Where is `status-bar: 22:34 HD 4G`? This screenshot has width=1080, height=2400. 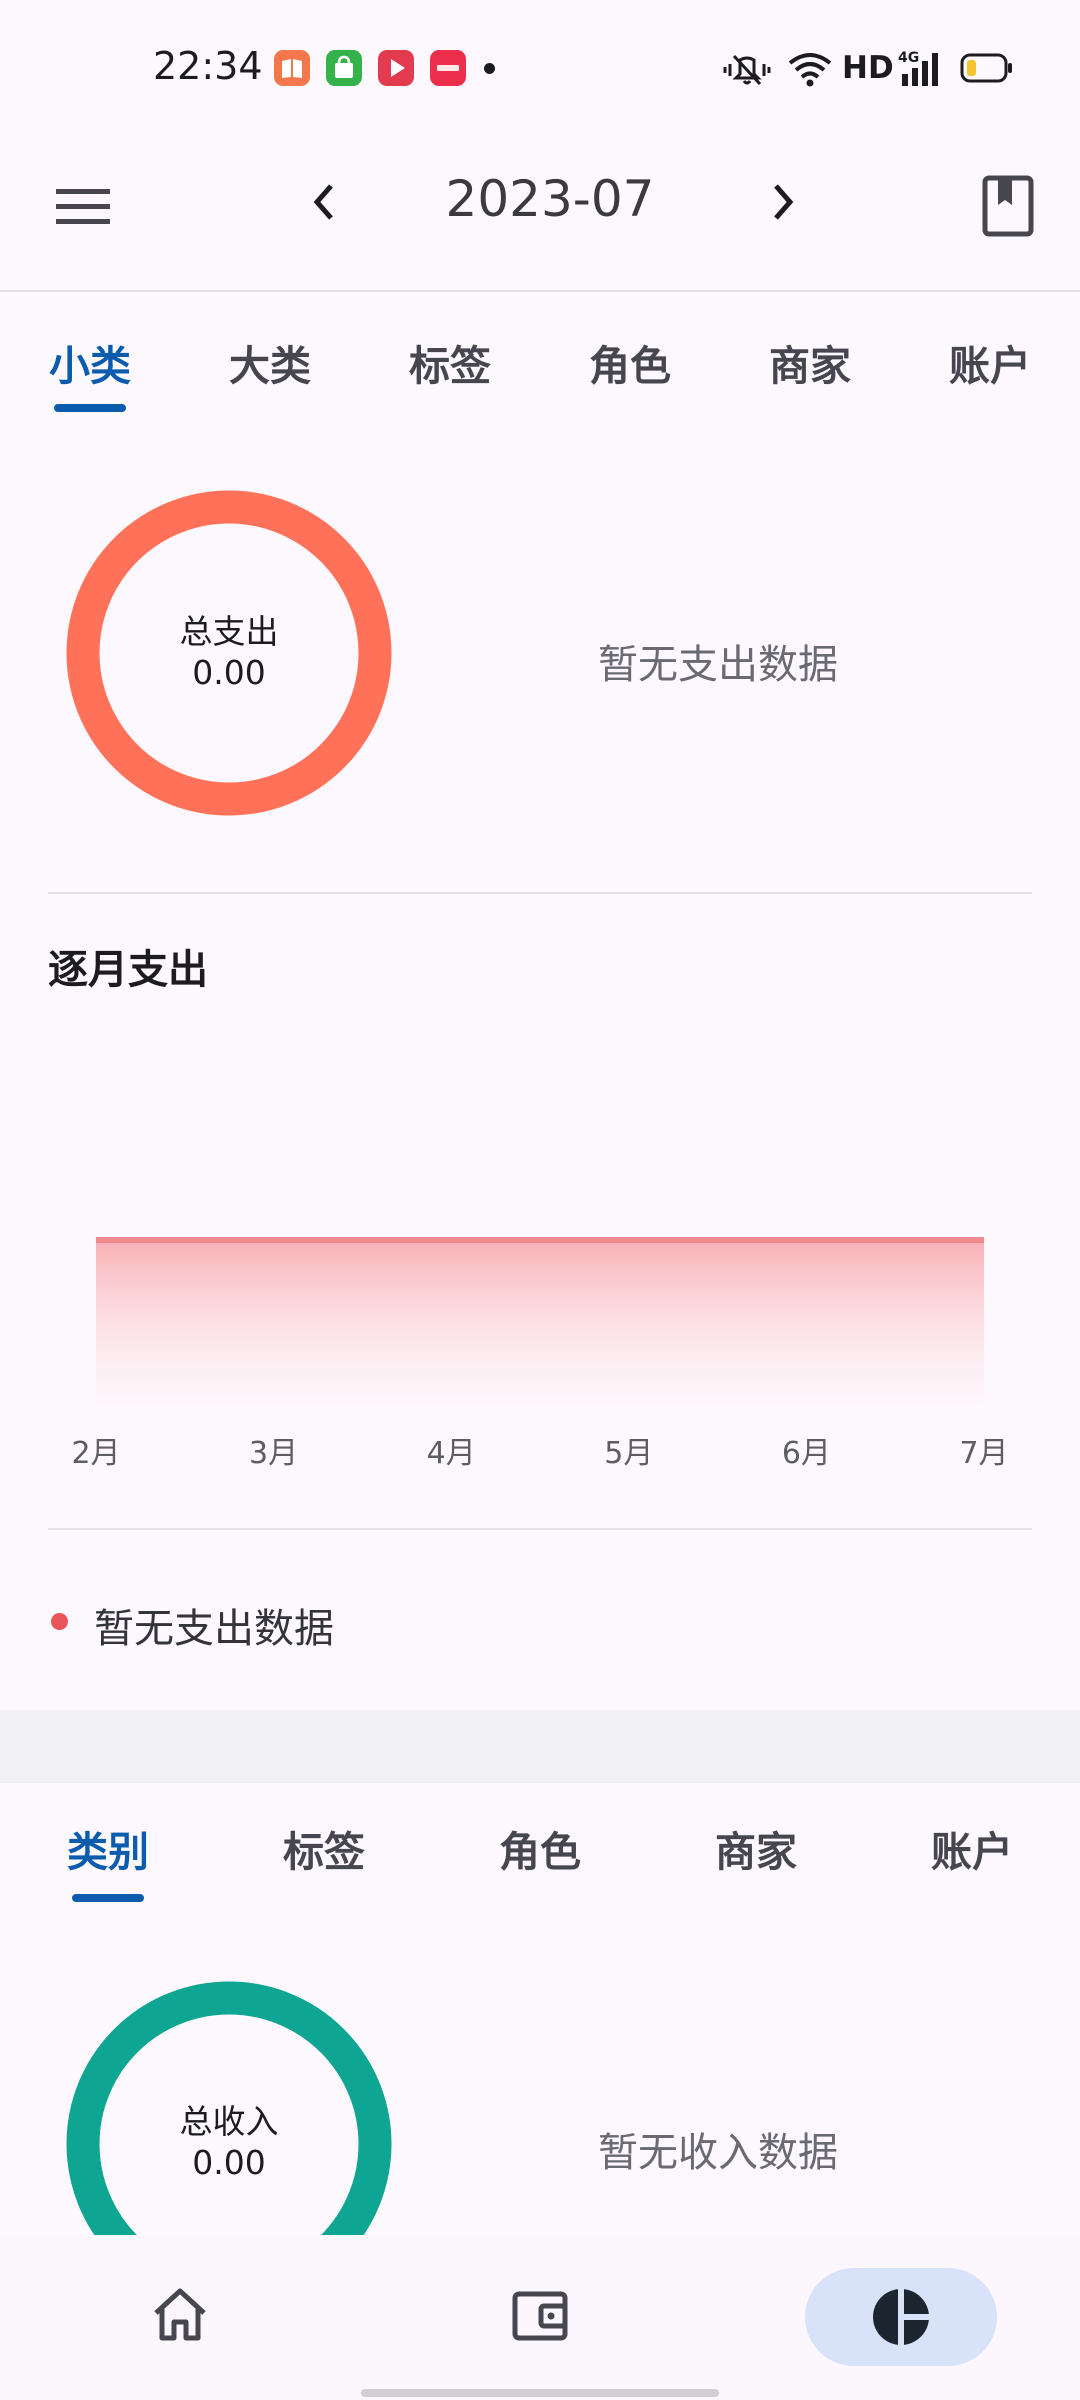
status-bar: 22:34 HD 4G is located at coordinates (540, 67).